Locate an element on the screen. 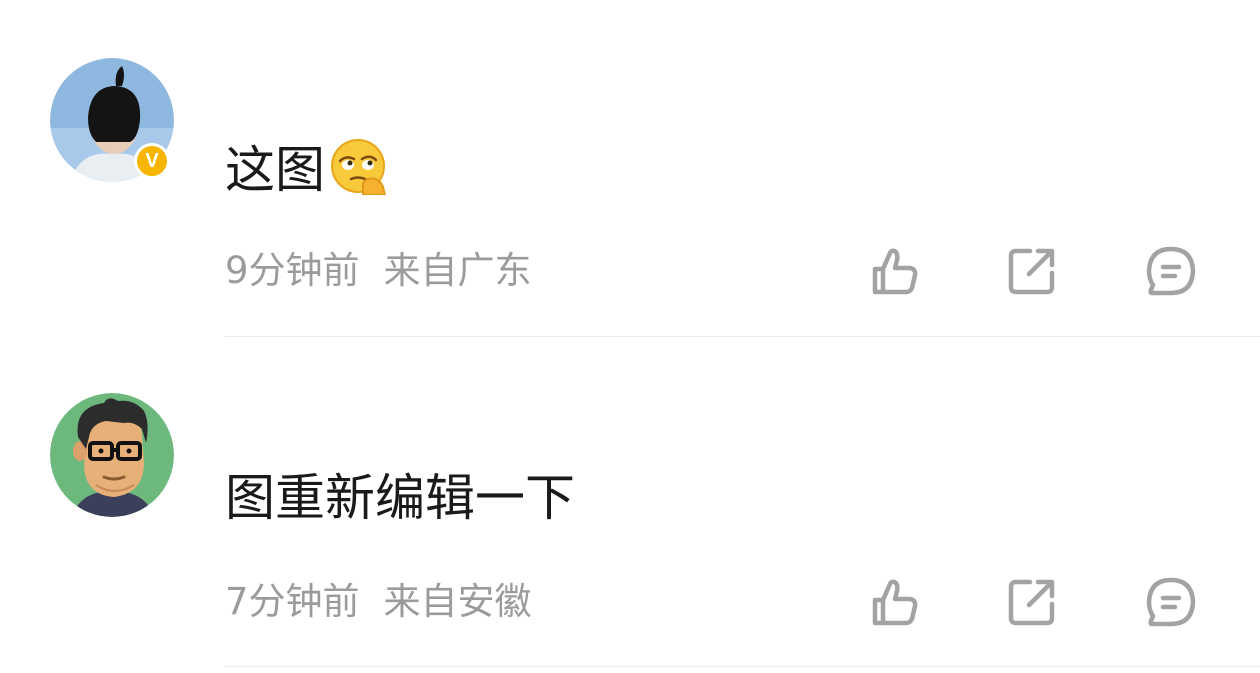 Image resolution: width=1260 pixels, height=673 pixels. comment-content: 图重新编辑一下 is located at coordinates (400, 498).